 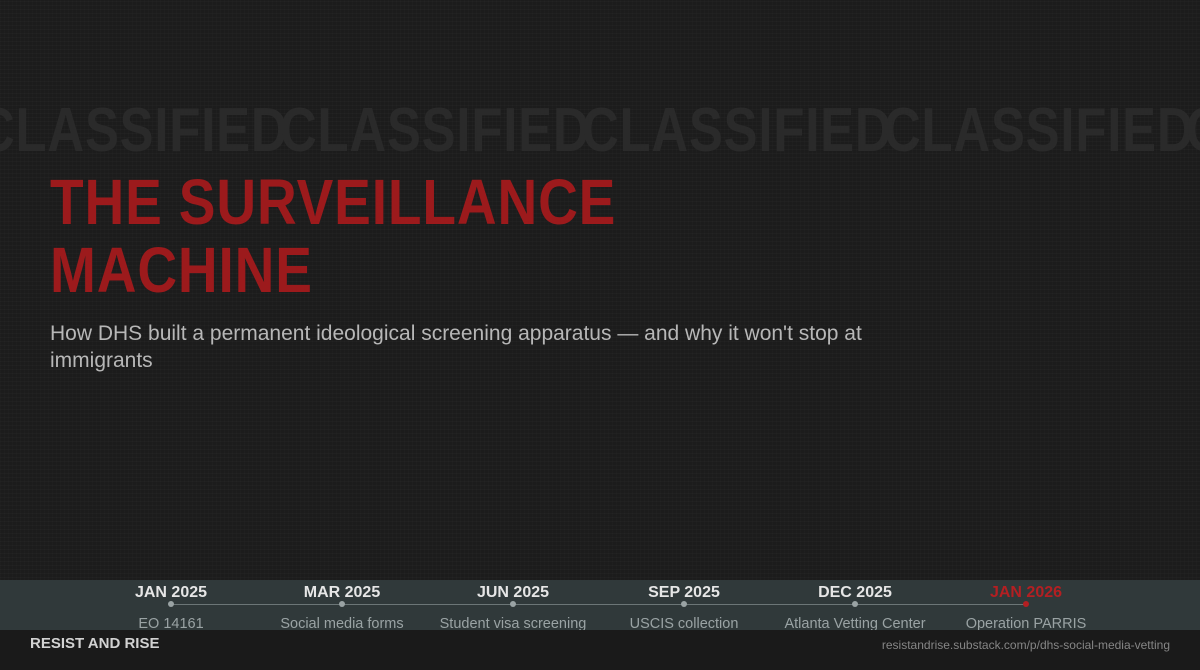 What do you see at coordinates (513, 592) in the screenshot?
I see `timeline-date: JUN 2025` at bounding box center [513, 592].